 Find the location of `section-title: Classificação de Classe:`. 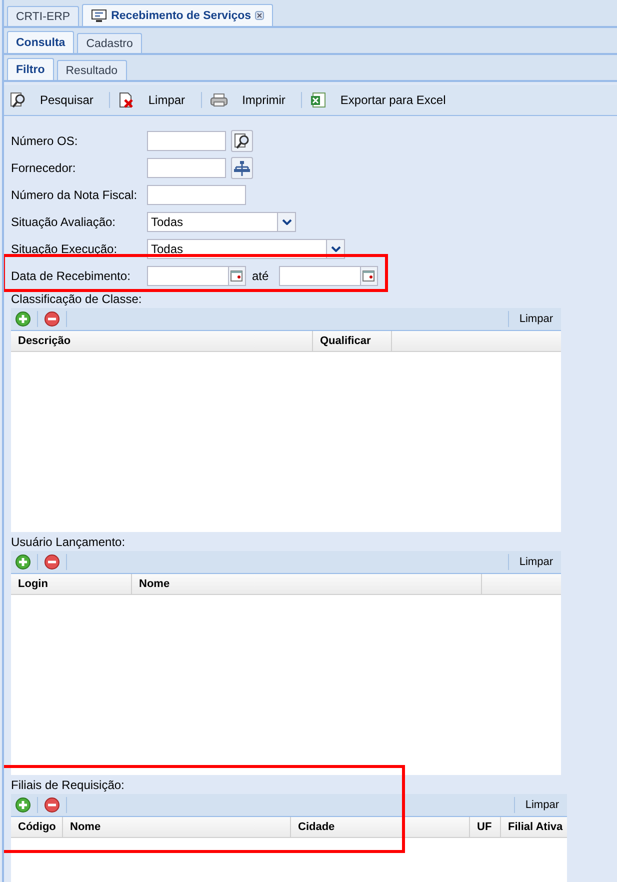

section-title: Classificação de Classe: is located at coordinates (77, 299).